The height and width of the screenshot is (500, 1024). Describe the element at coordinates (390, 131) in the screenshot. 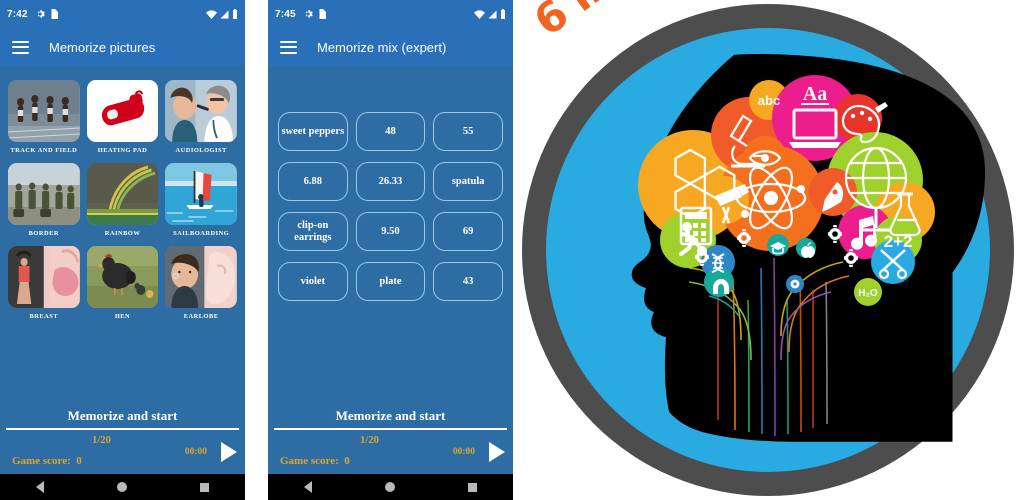

I see `memory-tile: 48` at that location.